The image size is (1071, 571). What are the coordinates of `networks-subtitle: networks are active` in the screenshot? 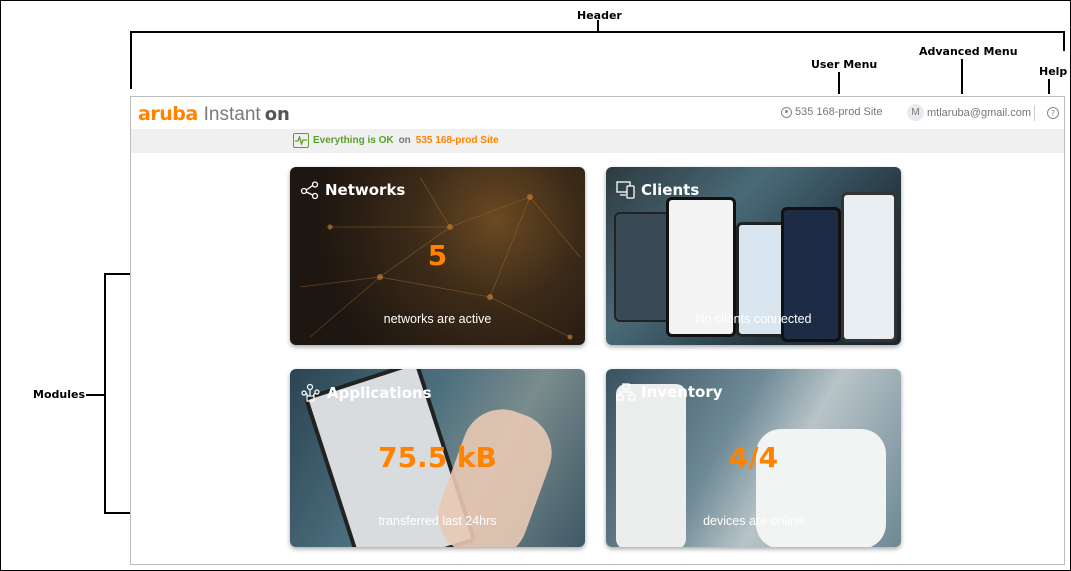 It's located at (437, 319).